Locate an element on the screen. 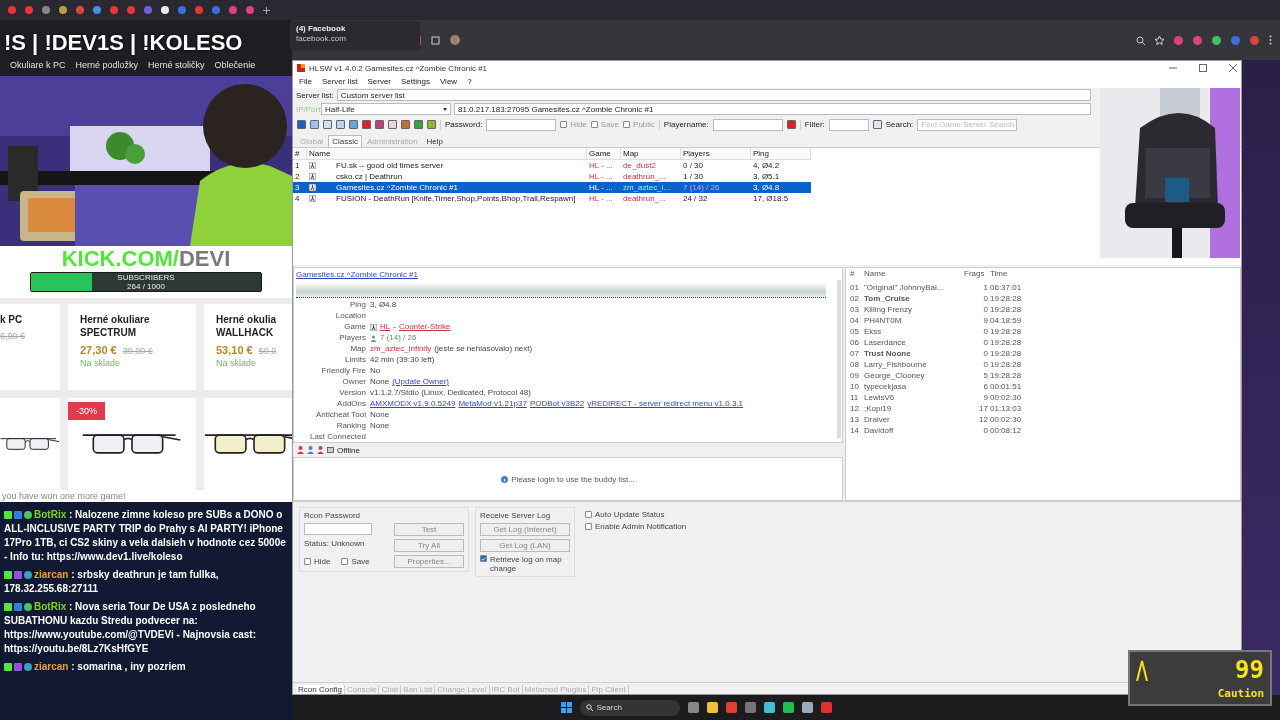  avatar-icon is located at coordinates (455, 40).